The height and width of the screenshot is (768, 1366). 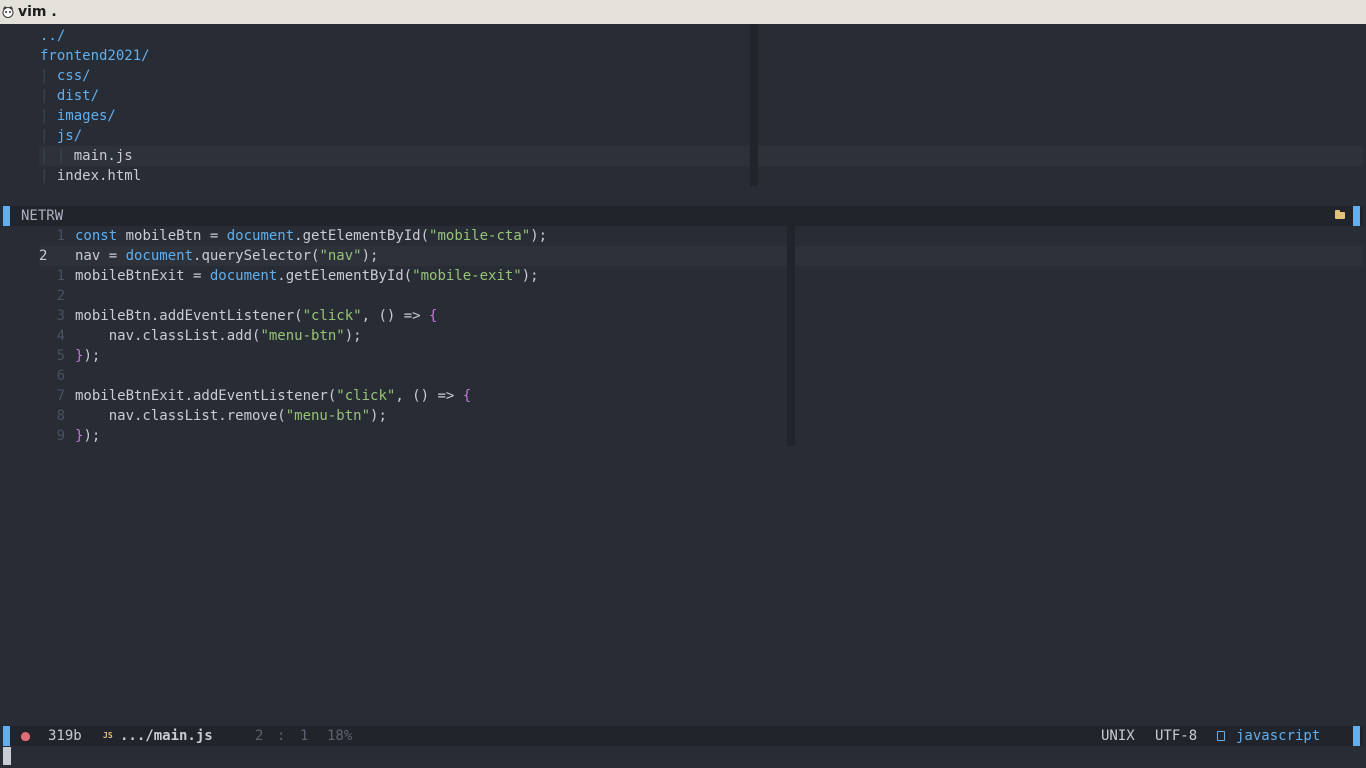 What do you see at coordinates (60, 316) in the screenshot?
I see `line-number: 3` at bounding box center [60, 316].